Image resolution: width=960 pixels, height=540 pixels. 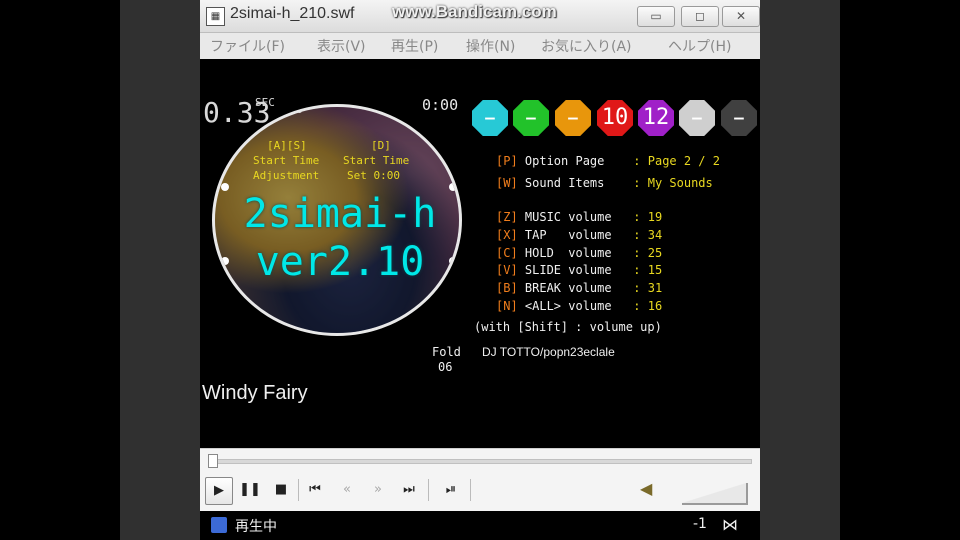 I want to click on volume-slider, so click(x=715, y=494).